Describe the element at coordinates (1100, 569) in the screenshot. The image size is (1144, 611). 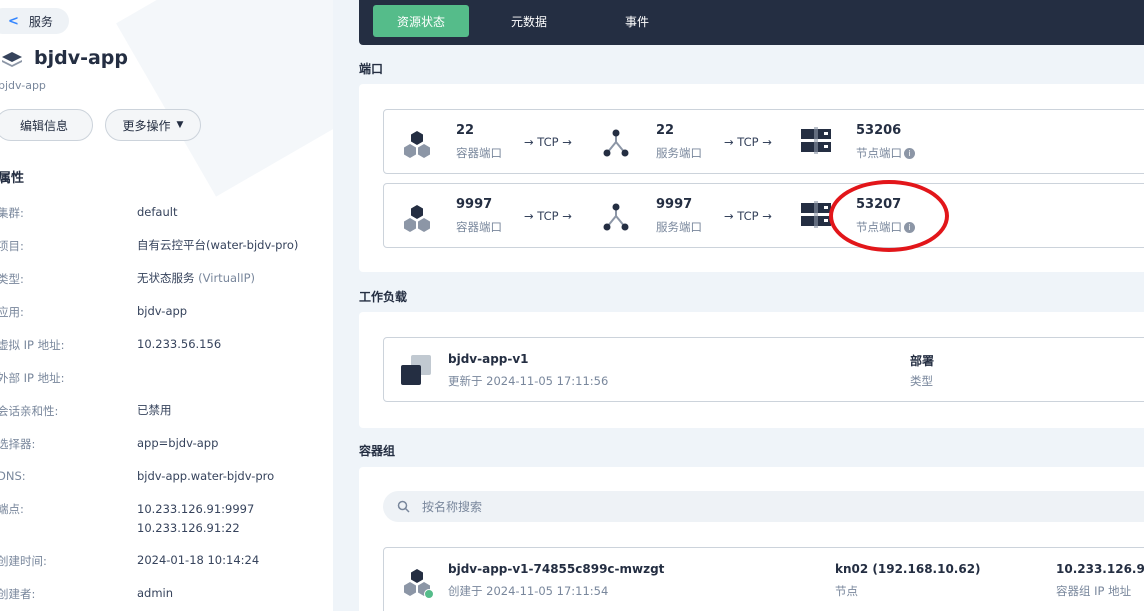
I see `pod-ip: 10.233.126.91` at that location.